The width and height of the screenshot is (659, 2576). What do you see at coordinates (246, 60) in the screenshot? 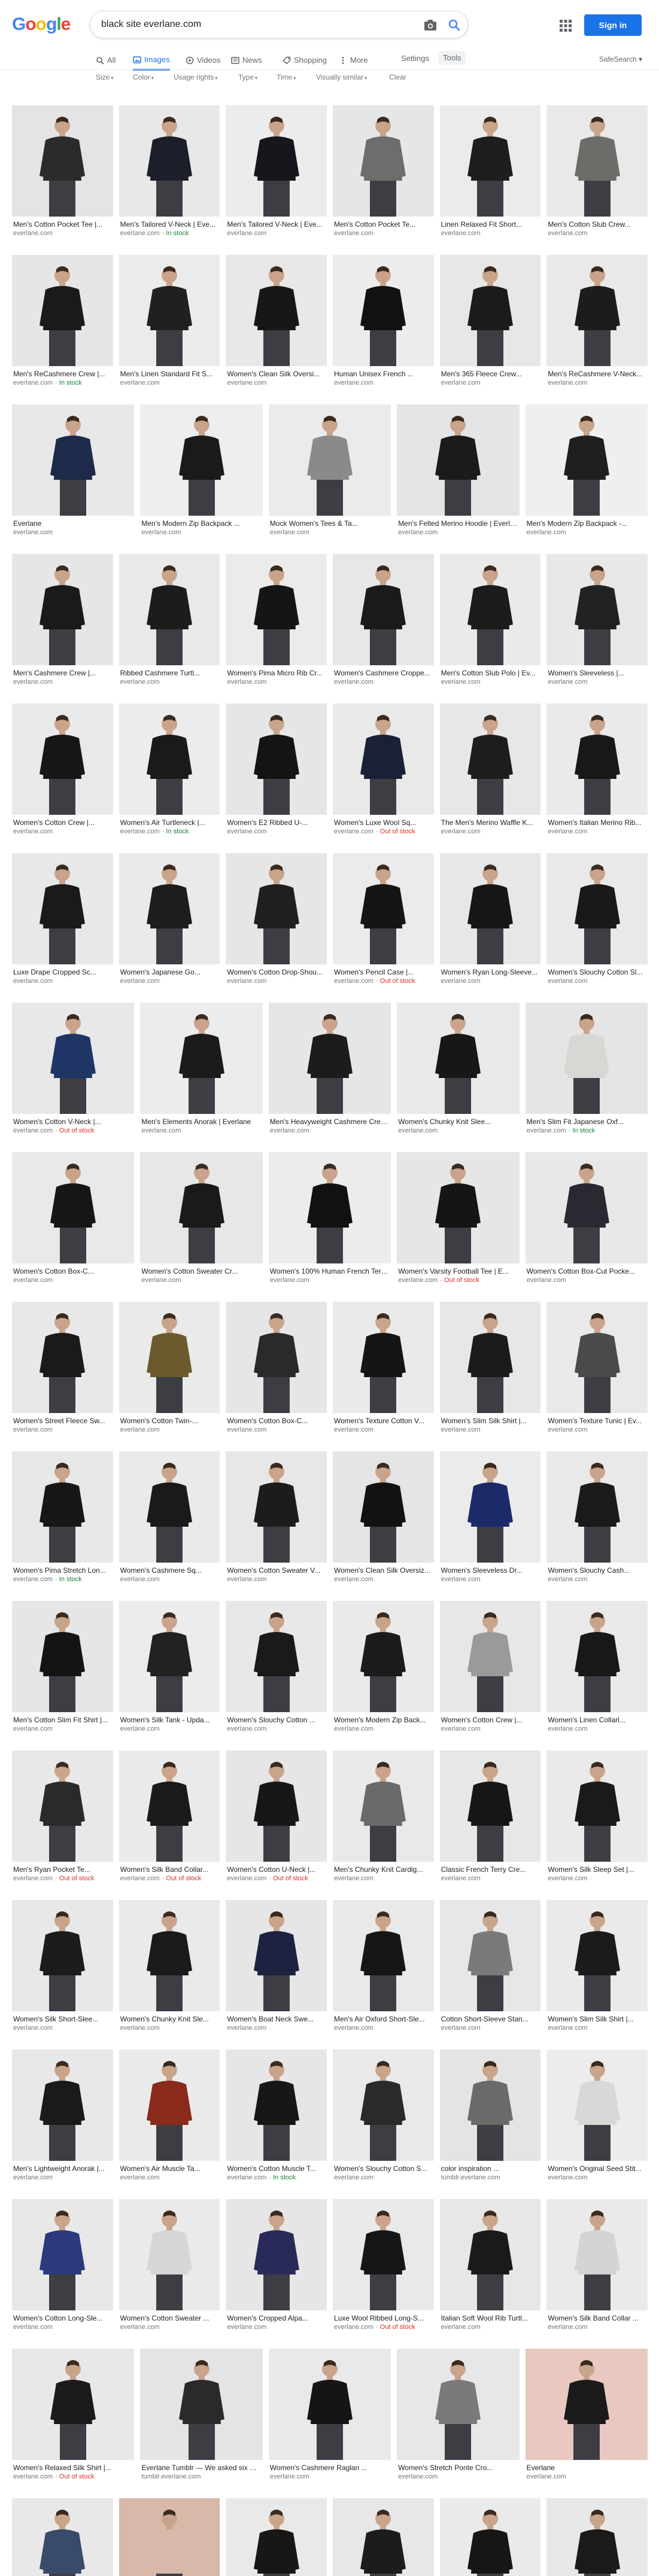
I see `tab-news: News` at bounding box center [246, 60].